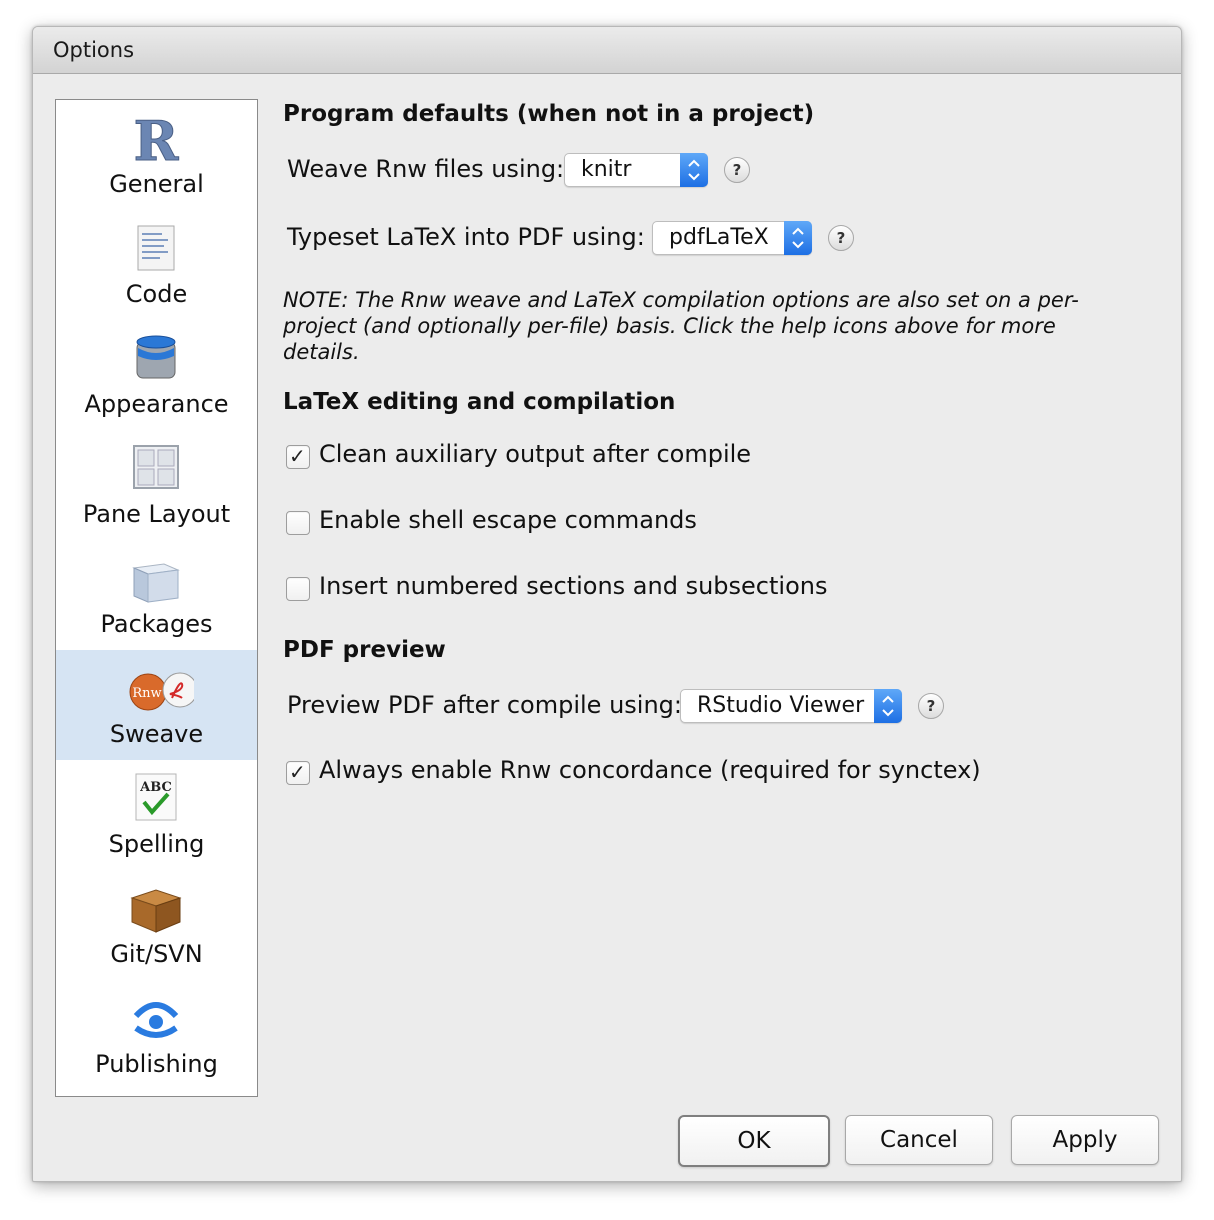 The width and height of the screenshot is (1214, 1220). What do you see at coordinates (298, 589) in the screenshot?
I see `numbered-sections-checkbox` at bounding box center [298, 589].